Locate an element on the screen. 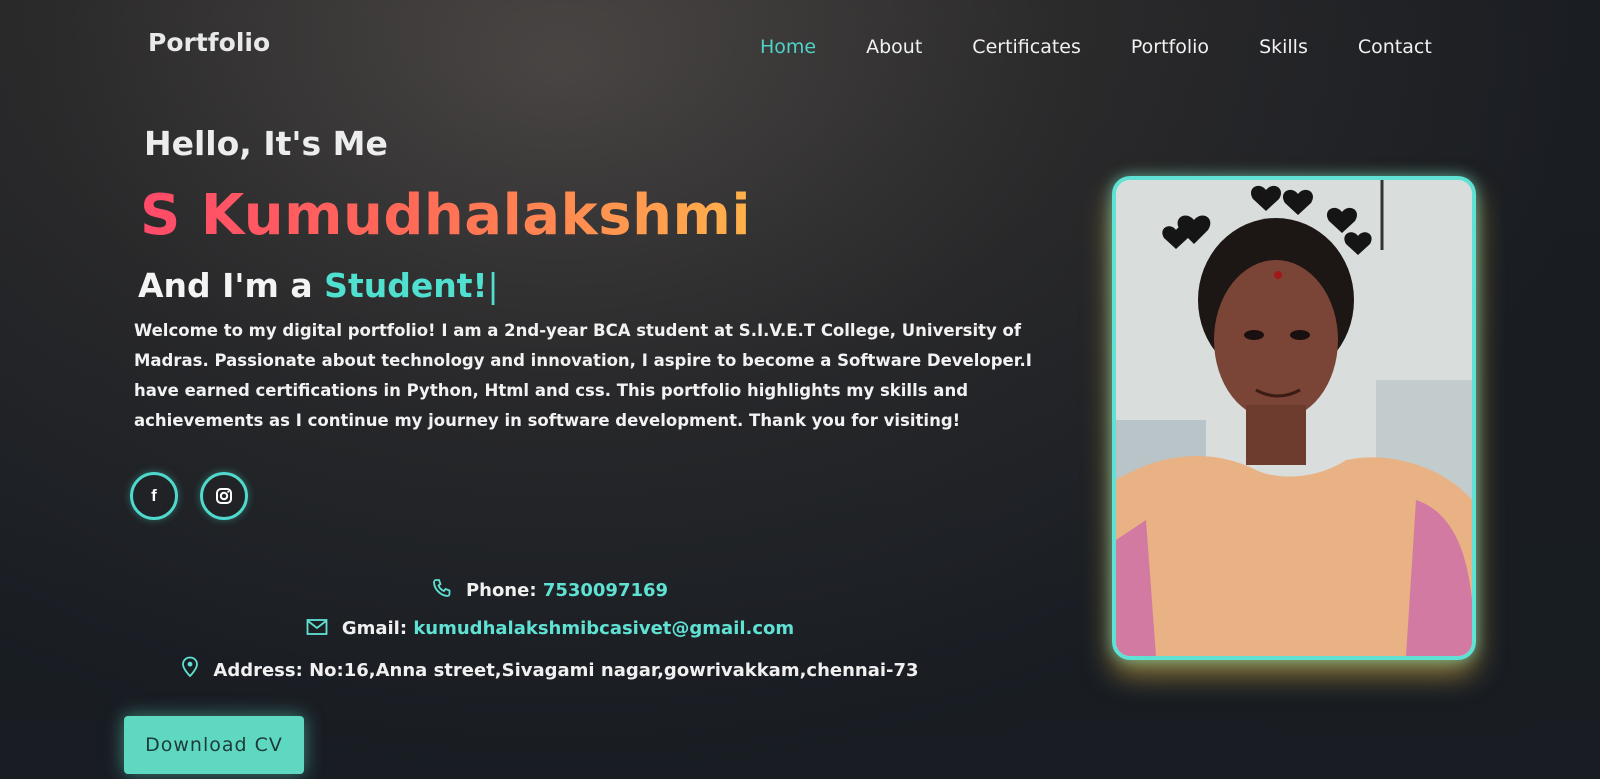 The image size is (1600, 779). role-highlight: Student! is located at coordinates (406, 285).